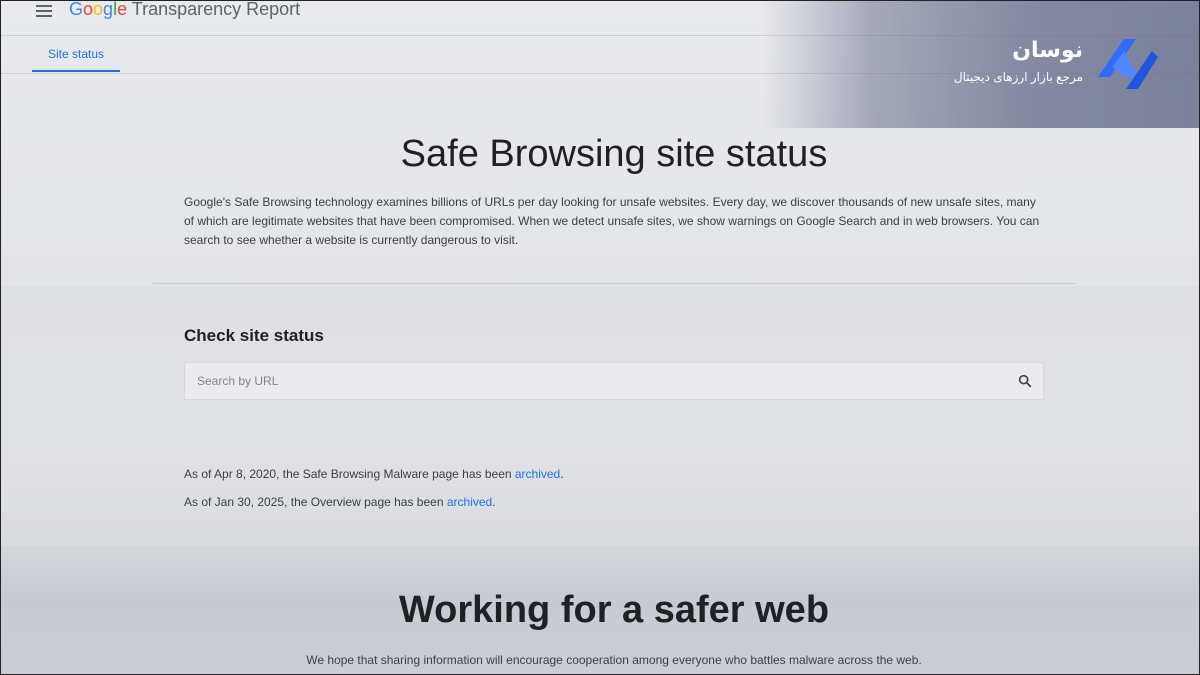 The height and width of the screenshot is (675, 1200). What do you see at coordinates (216, 9) in the screenshot?
I see `product-name: Transparency Report` at bounding box center [216, 9].